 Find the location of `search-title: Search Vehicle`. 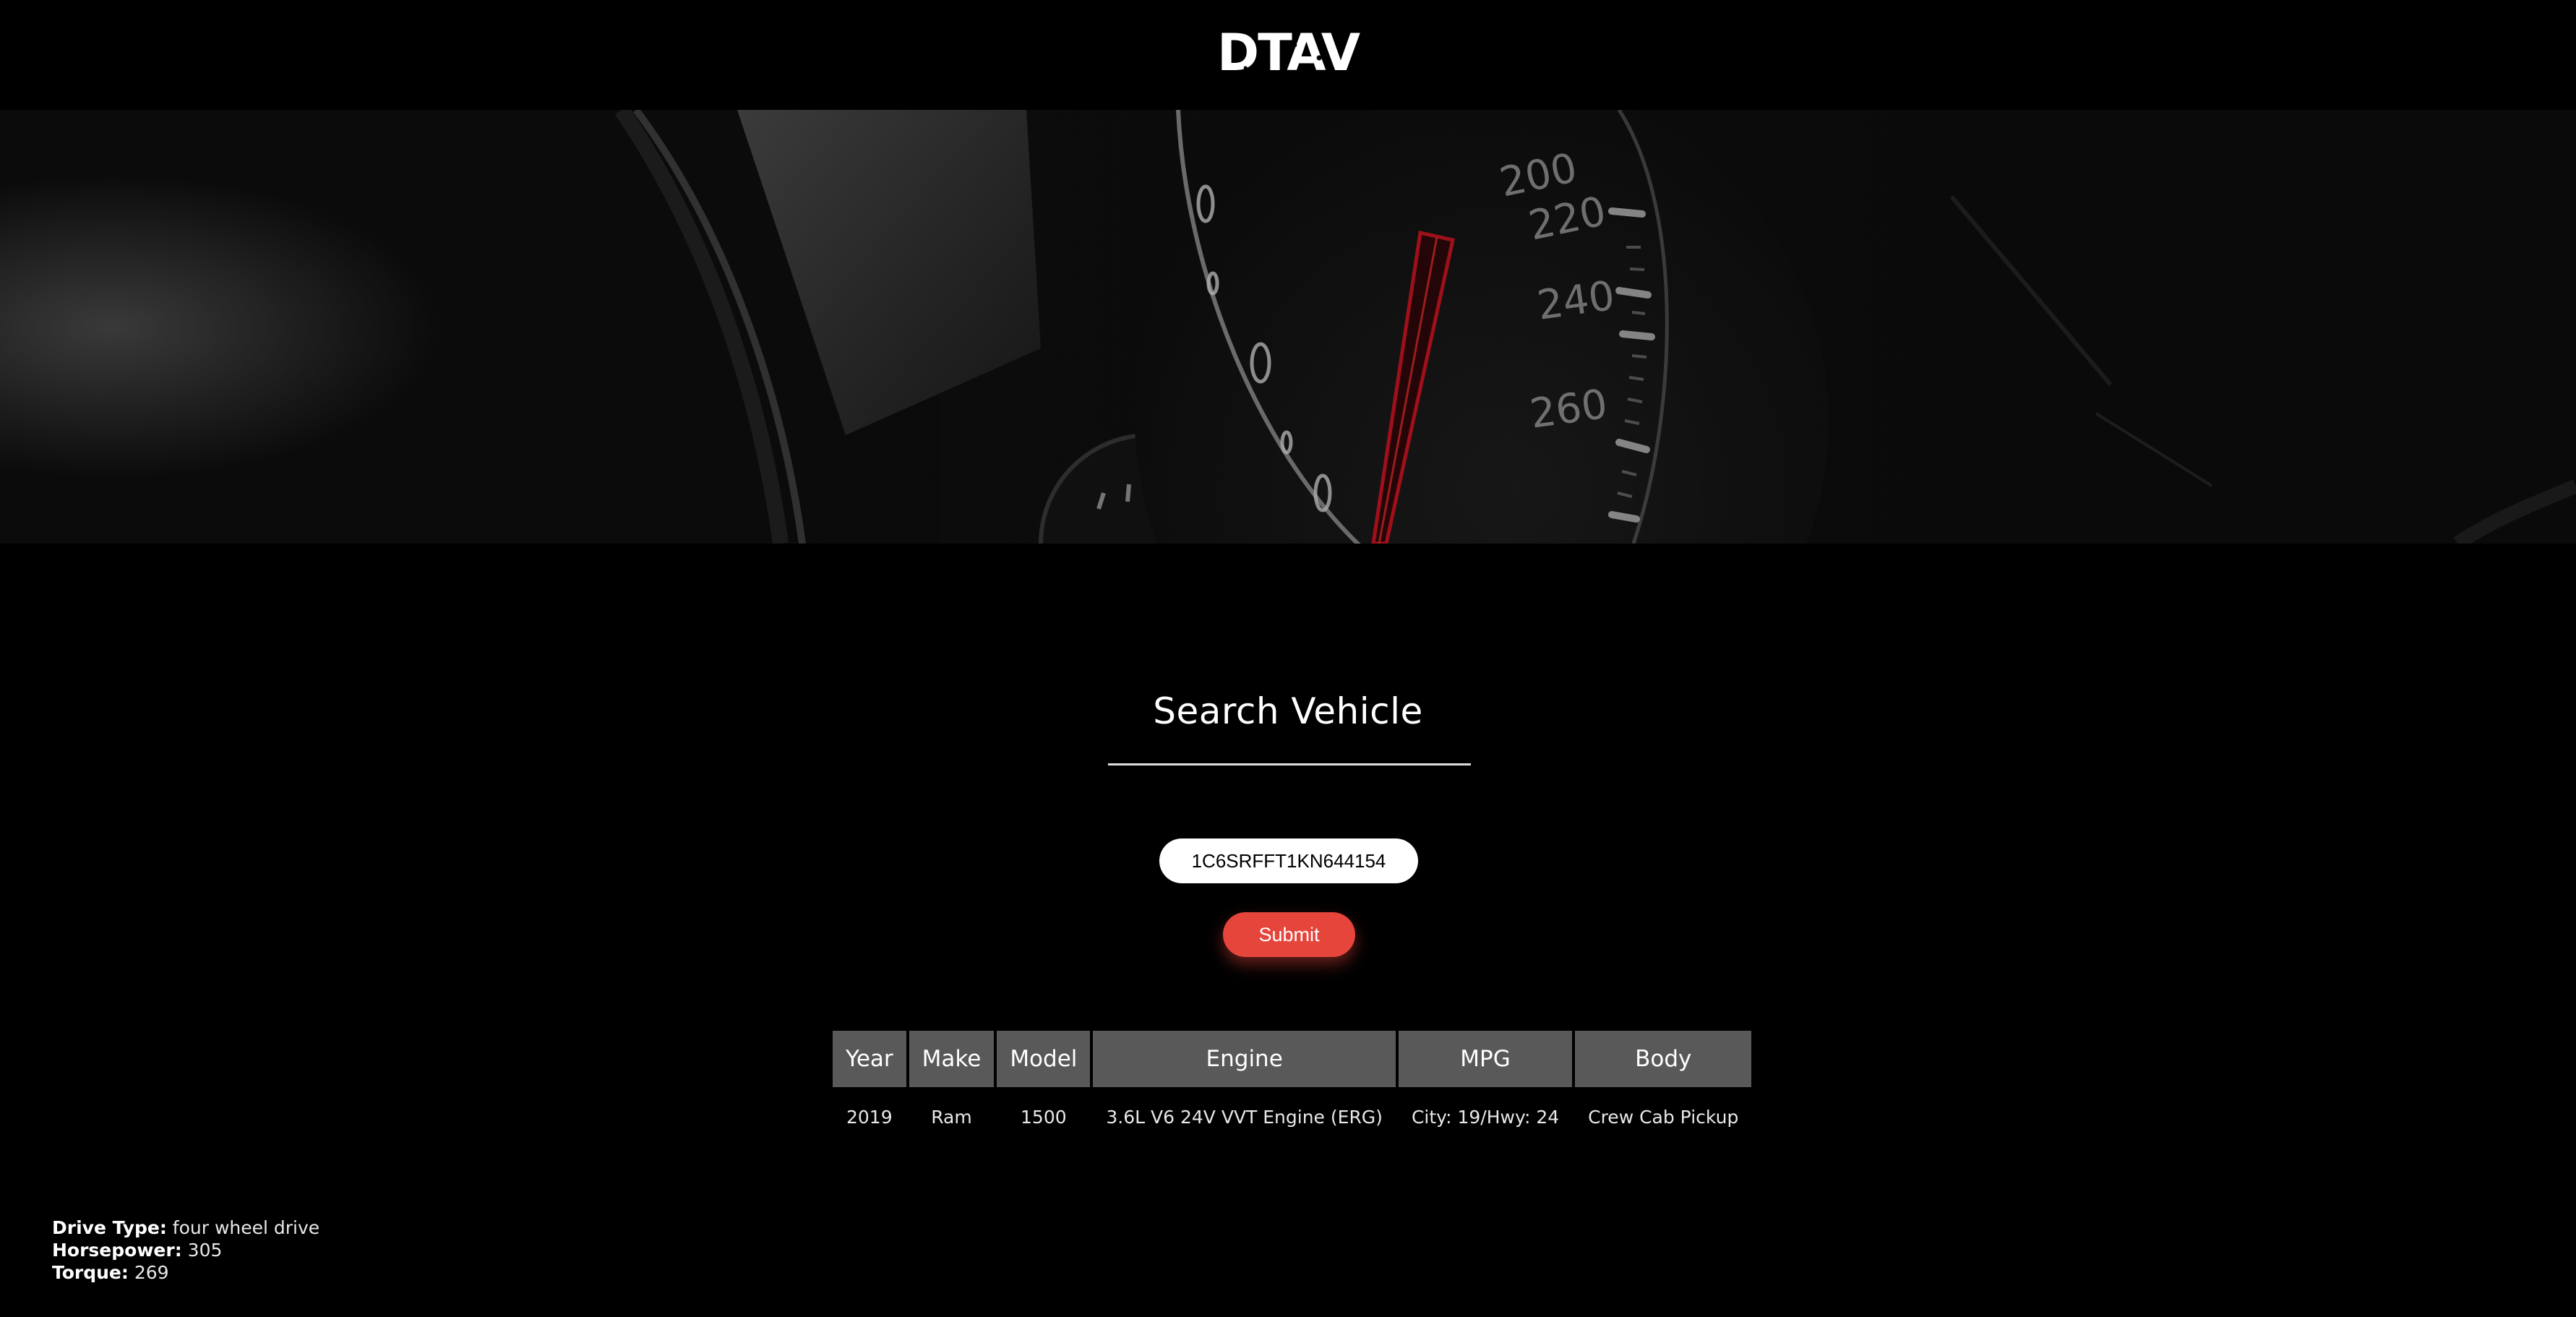

search-title: Search Vehicle is located at coordinates (1288, 711).